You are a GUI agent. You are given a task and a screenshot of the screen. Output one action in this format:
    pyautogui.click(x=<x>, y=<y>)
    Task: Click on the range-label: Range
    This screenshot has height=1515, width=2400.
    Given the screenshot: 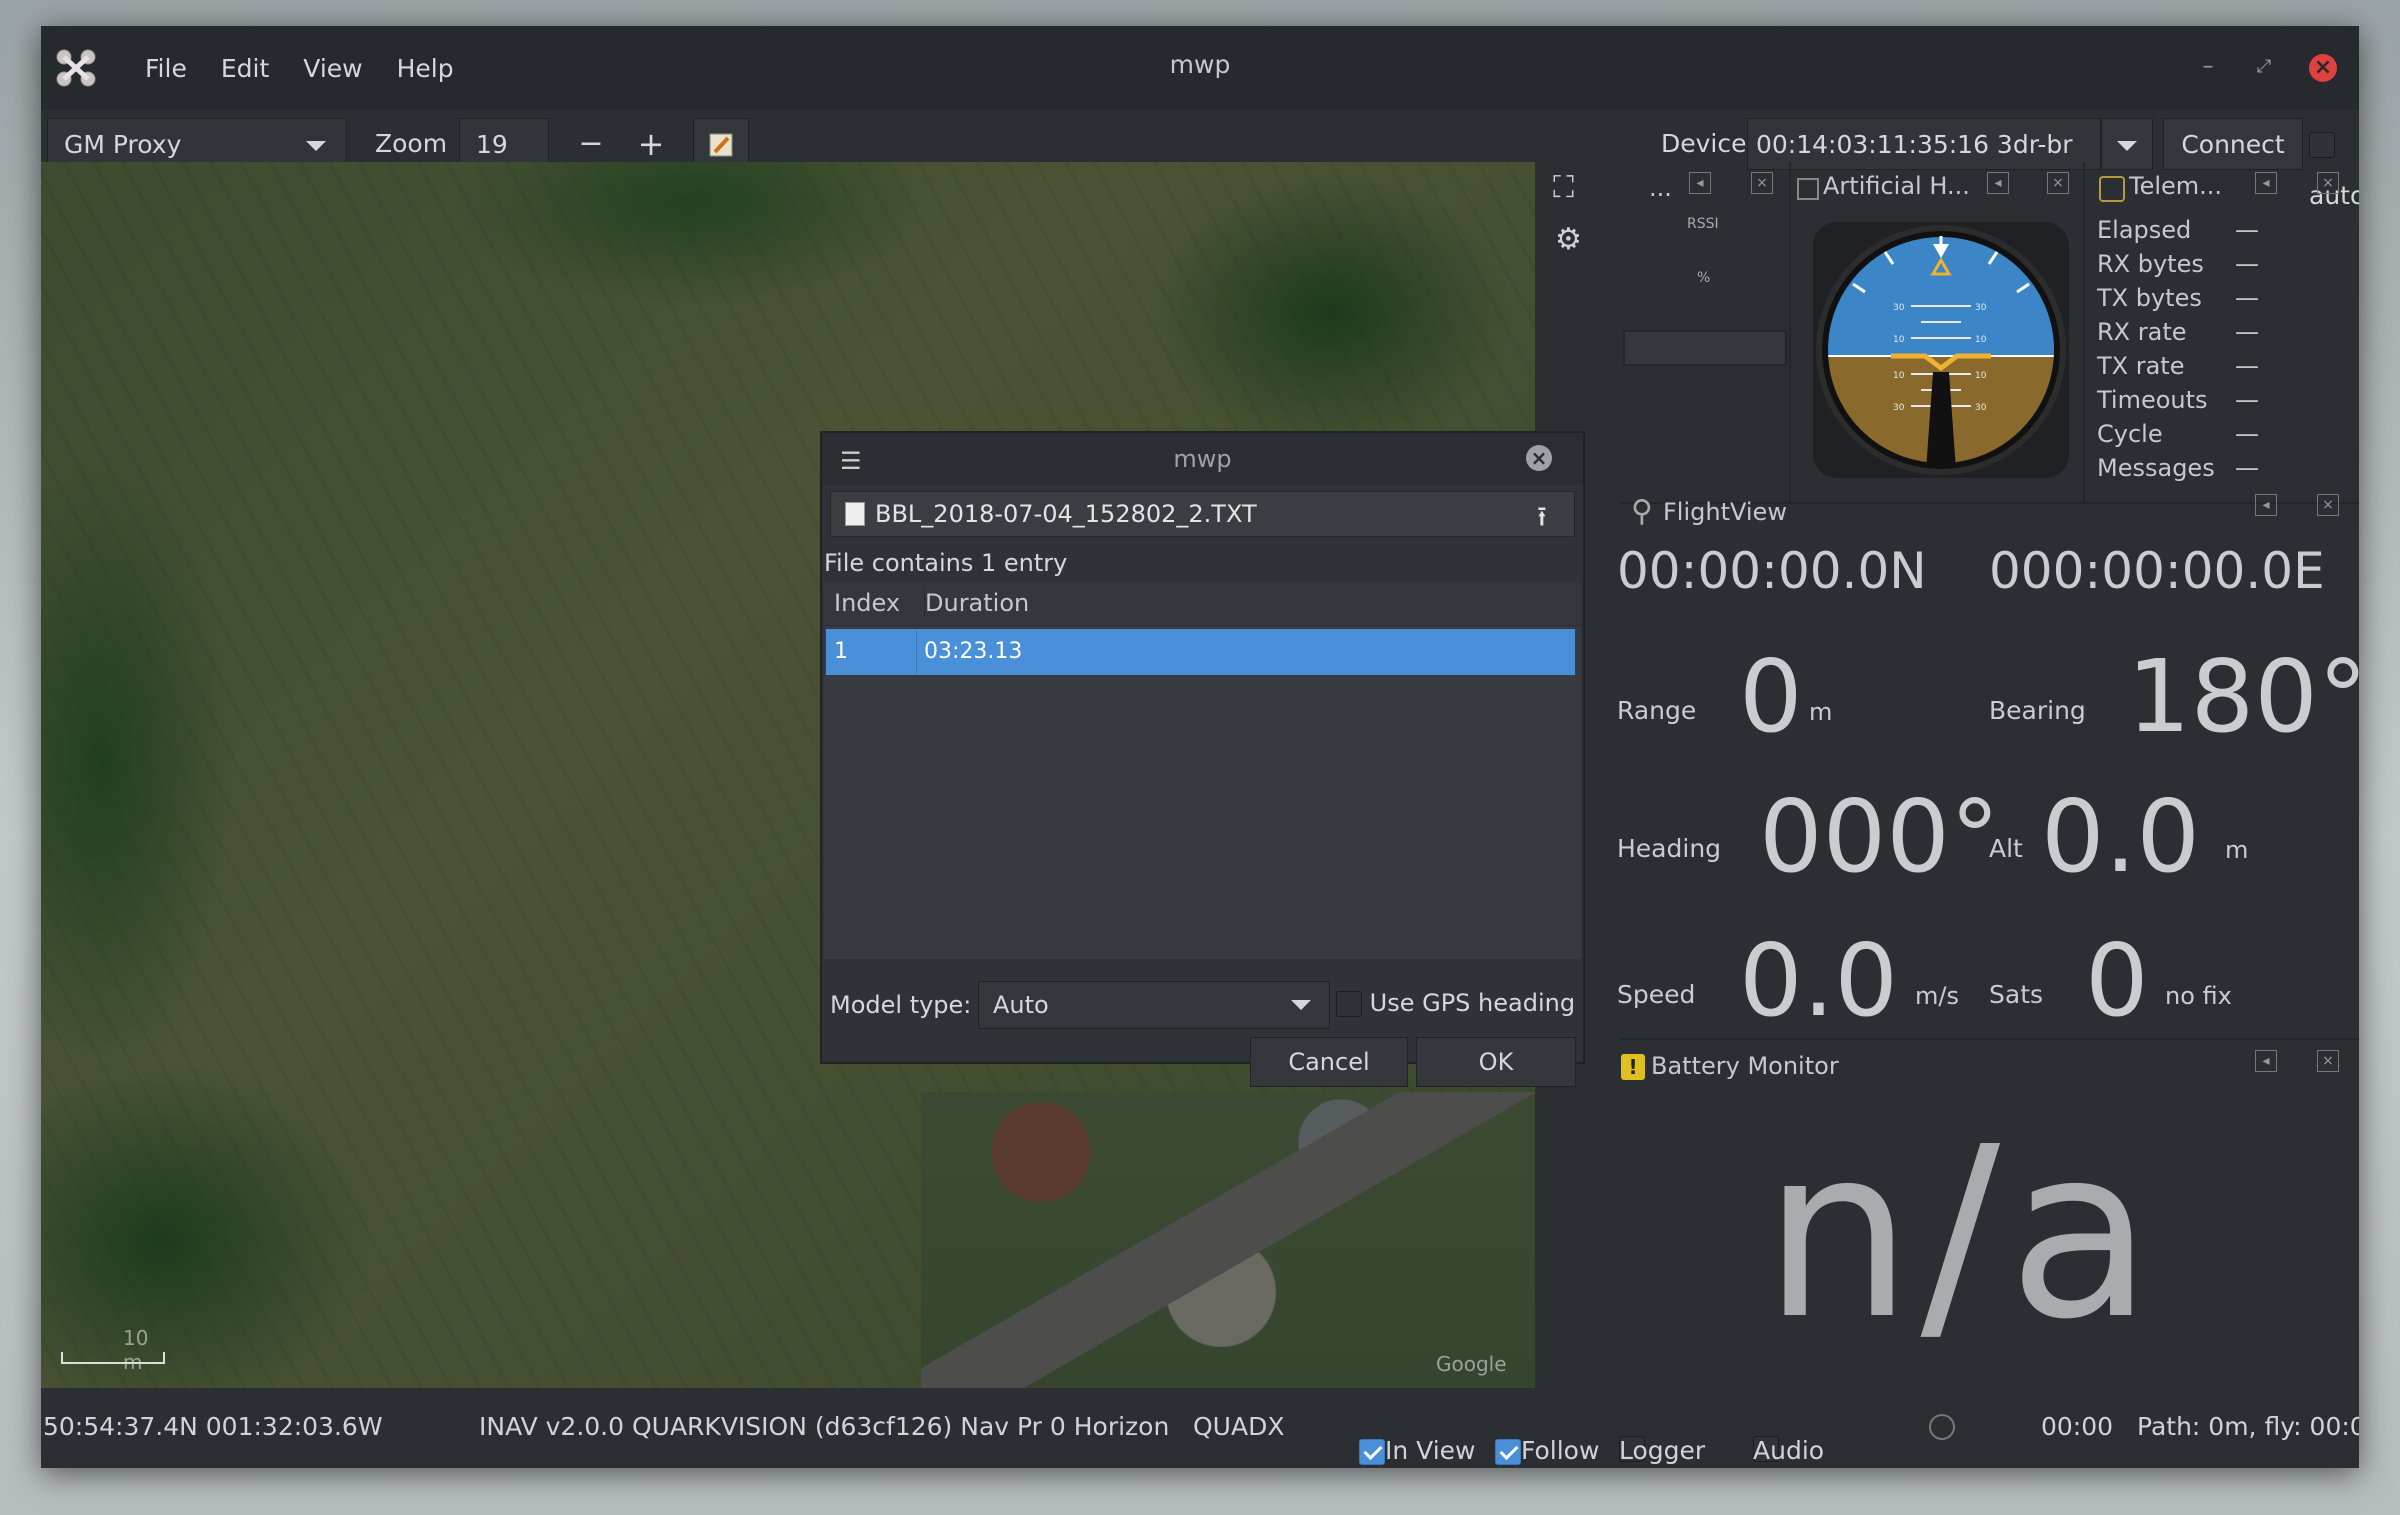 What is the action you would take?
    pyautogui.click(x=1657, y=710)
    